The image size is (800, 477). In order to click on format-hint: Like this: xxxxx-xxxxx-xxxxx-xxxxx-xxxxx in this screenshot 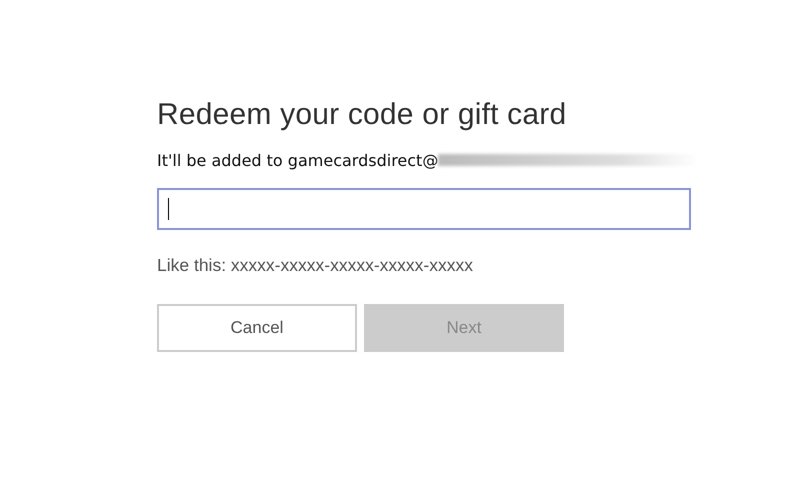, I will do `click(315, 265)`.